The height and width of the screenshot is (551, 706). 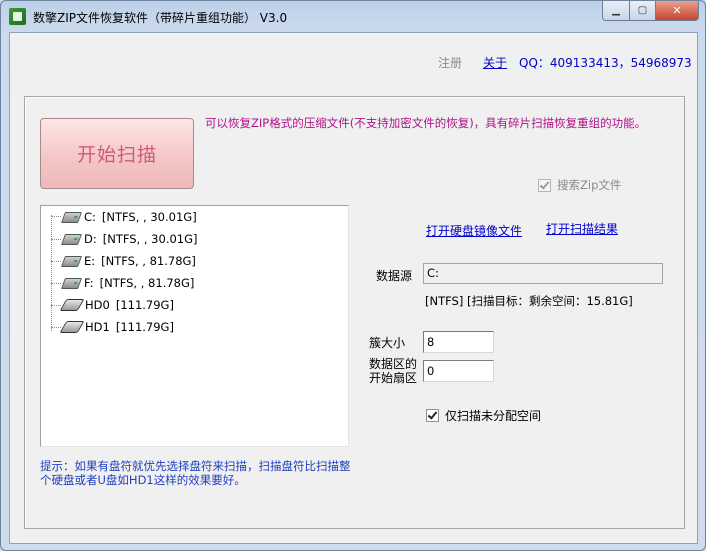 What do you see at coordinates (387, 343) in the screenshot?
I see `cluster-size-label: 簇大小` at bounding box center [387, 343].